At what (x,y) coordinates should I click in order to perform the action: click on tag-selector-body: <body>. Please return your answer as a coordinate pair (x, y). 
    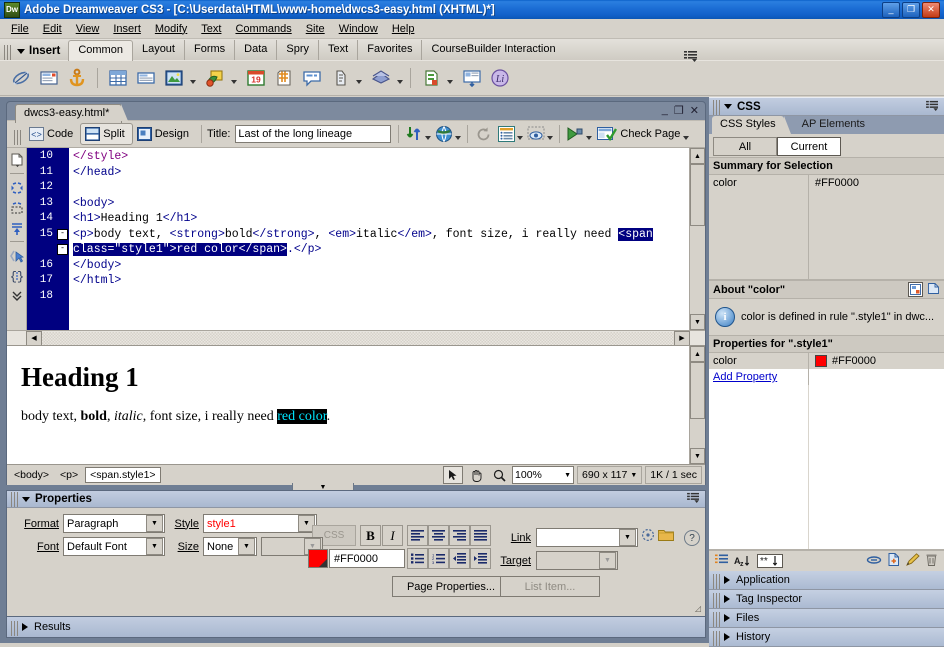
    Looking at the image, I should click on (31, 475).